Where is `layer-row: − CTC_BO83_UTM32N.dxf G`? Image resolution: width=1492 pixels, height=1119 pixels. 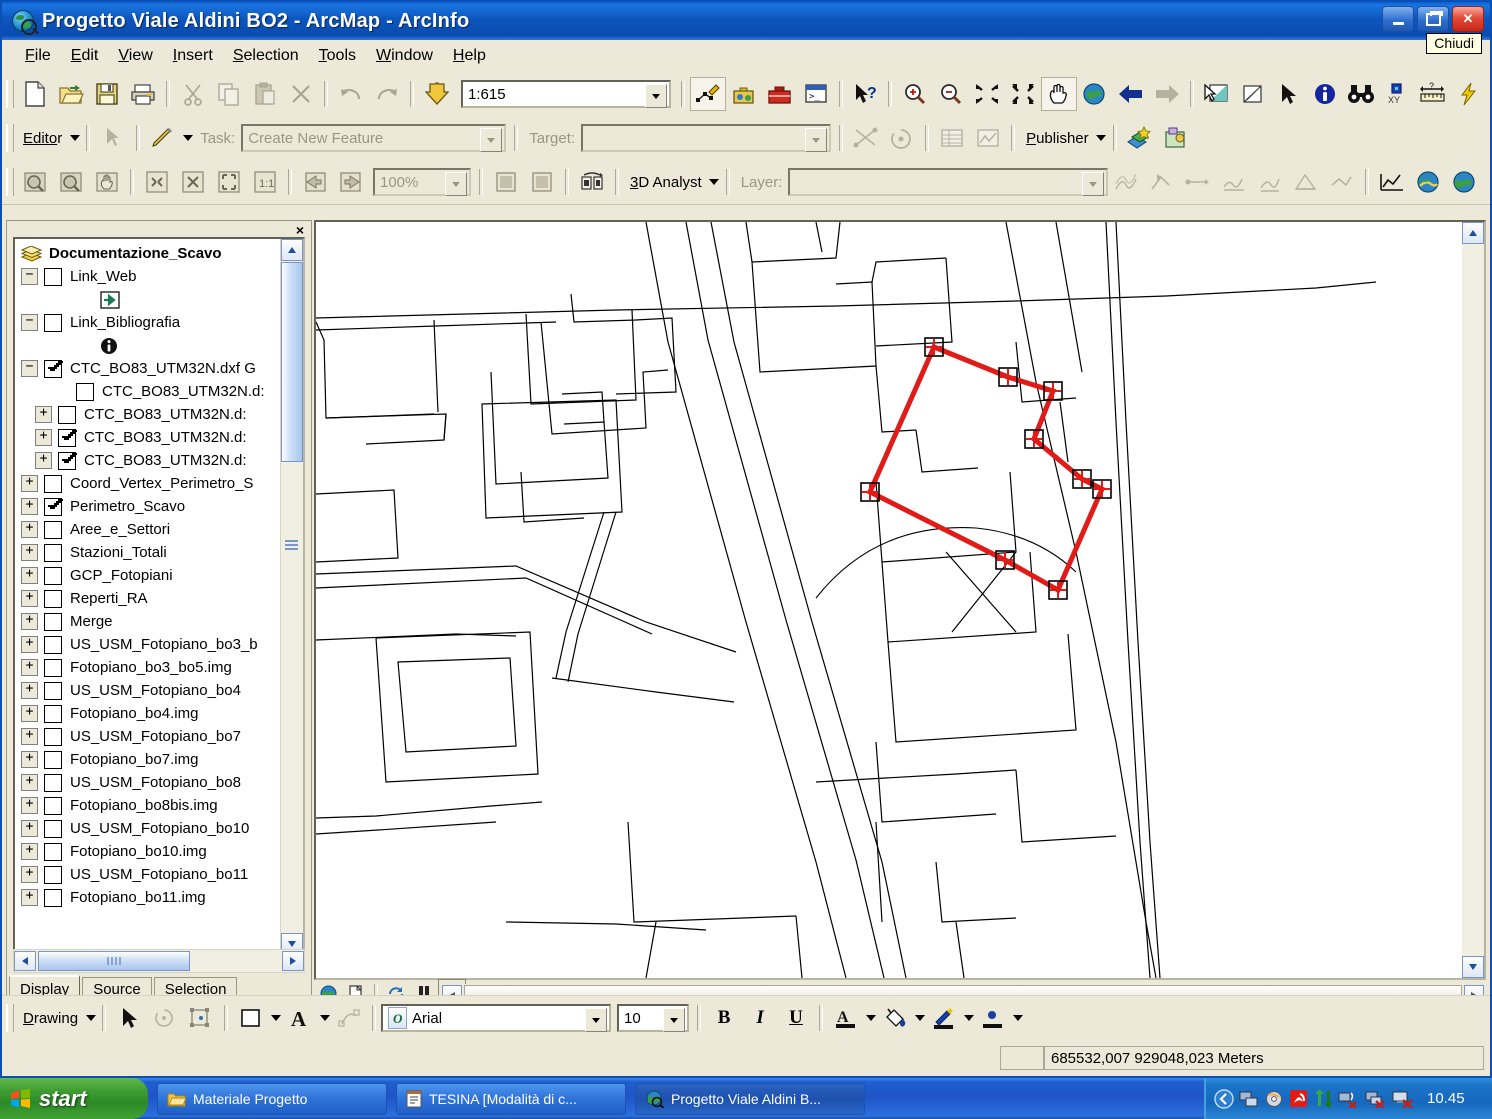 layer-row: − CTC_BO83_UTM32N.dxf G is located at coordinates (149, 368).